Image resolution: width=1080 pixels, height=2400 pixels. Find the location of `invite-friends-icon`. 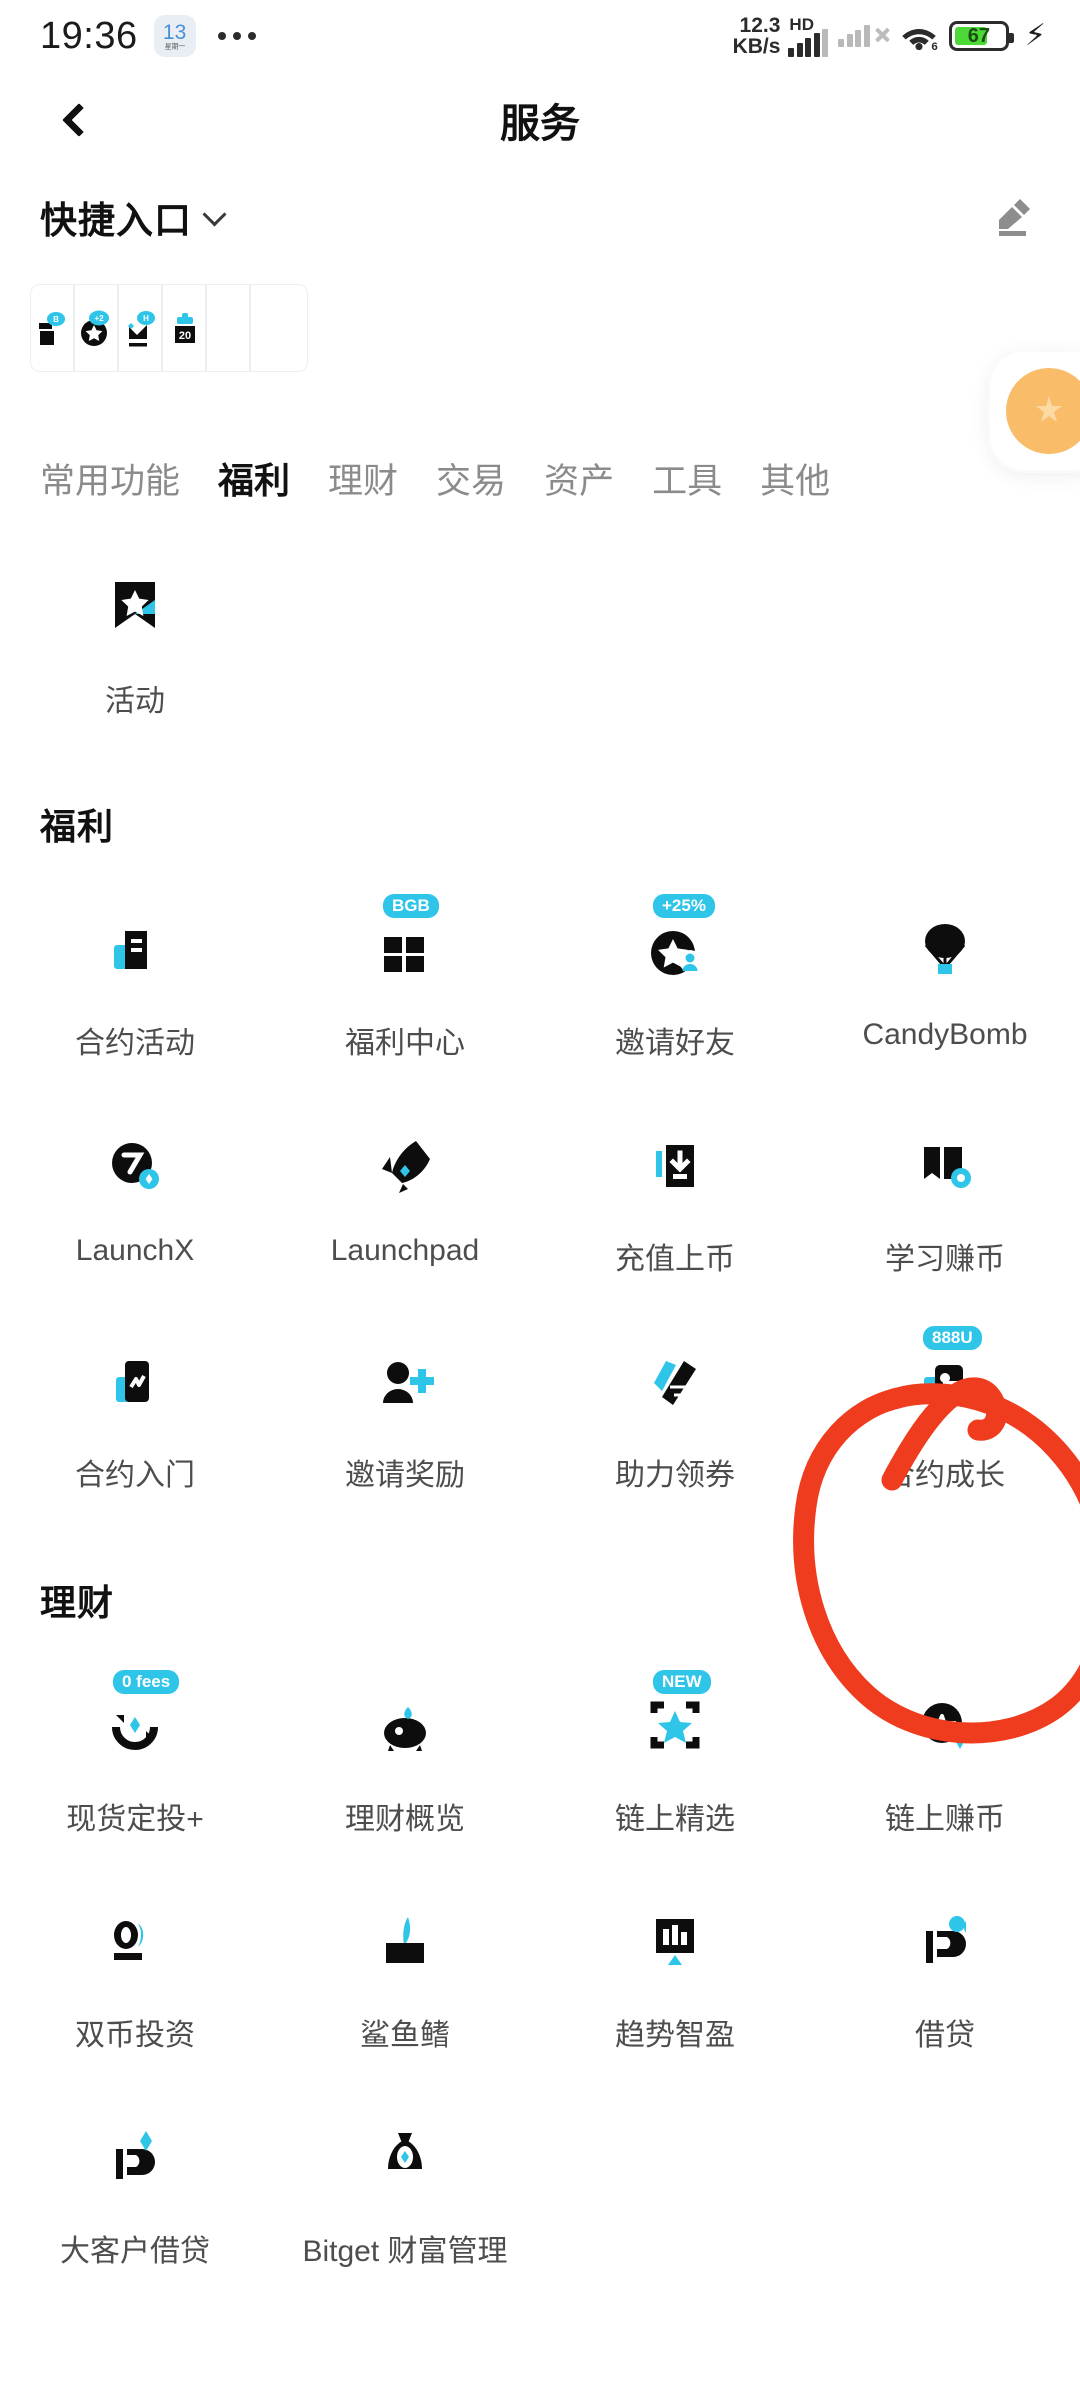

invite-friends-icon is located at coordinates (676, 953).